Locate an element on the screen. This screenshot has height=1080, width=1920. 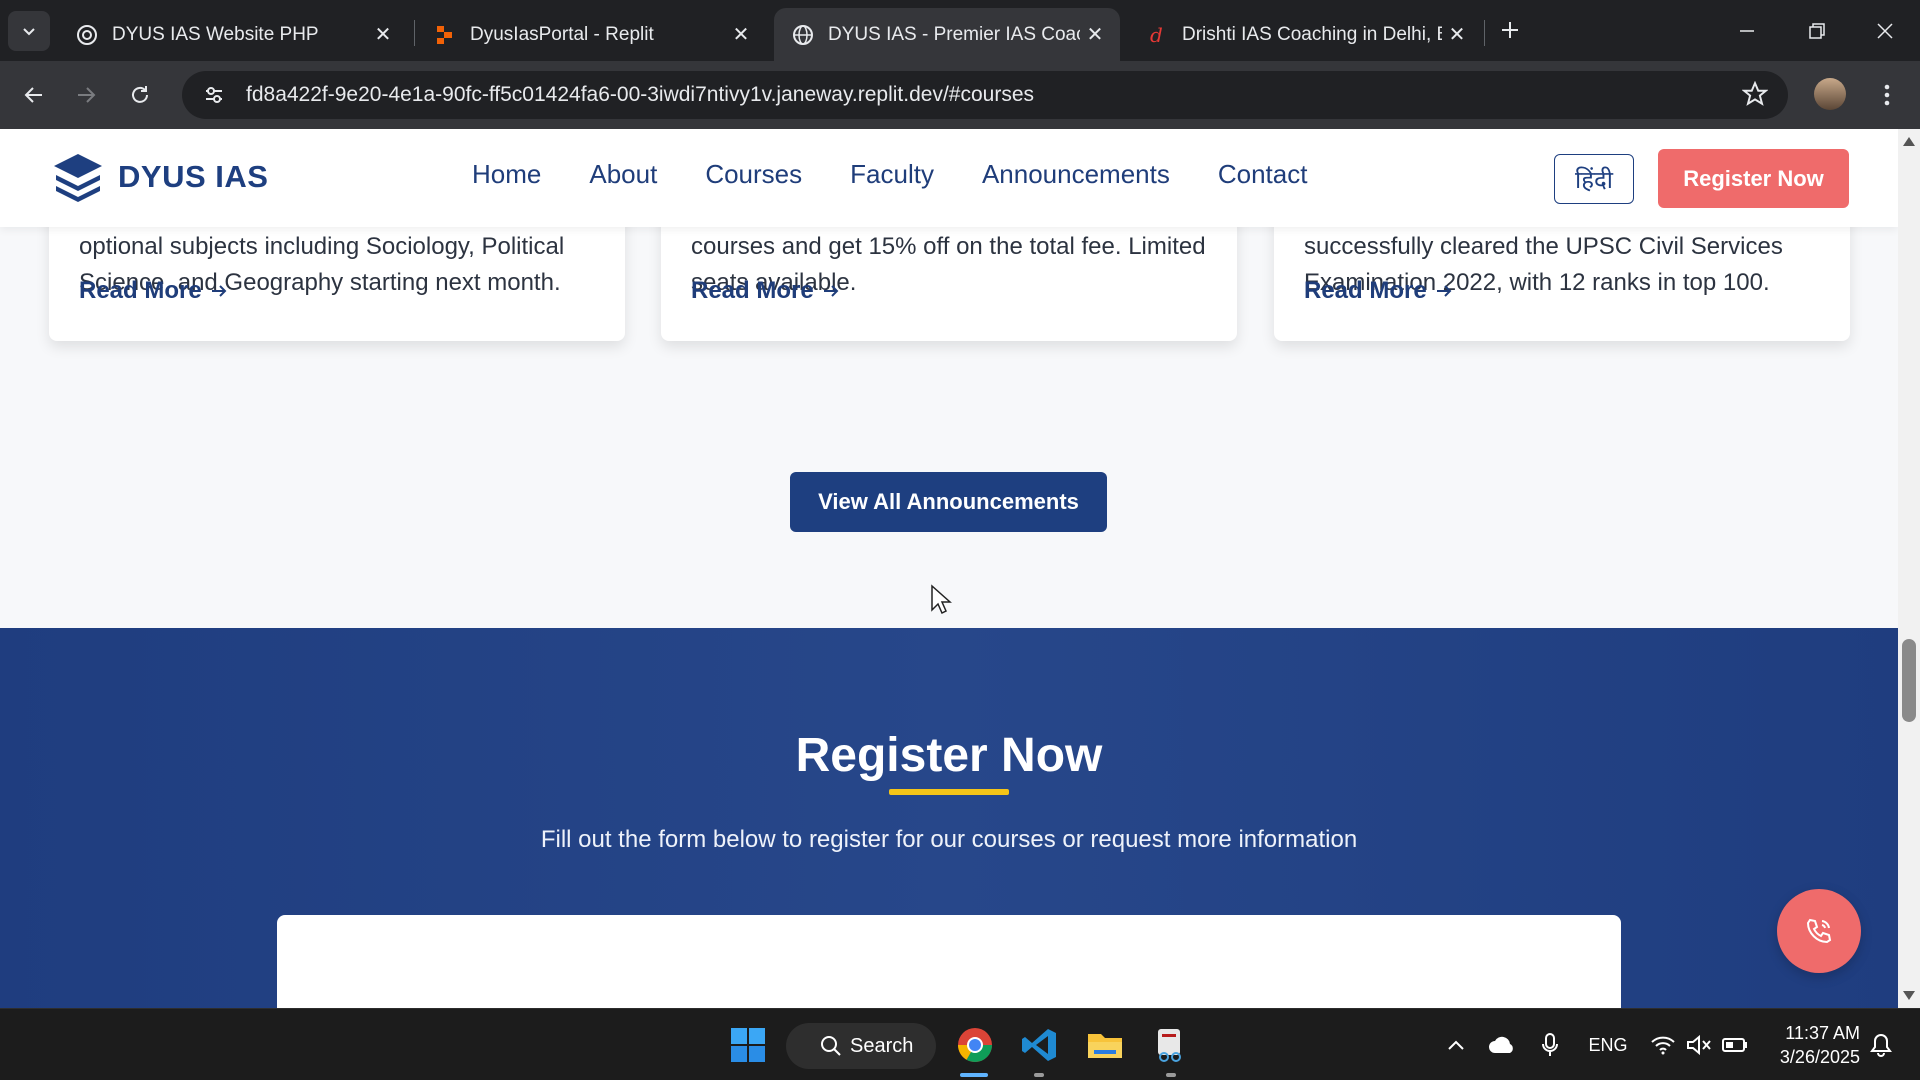
language-toggle-button: हिंदी is located at coordinates (1594, 179).